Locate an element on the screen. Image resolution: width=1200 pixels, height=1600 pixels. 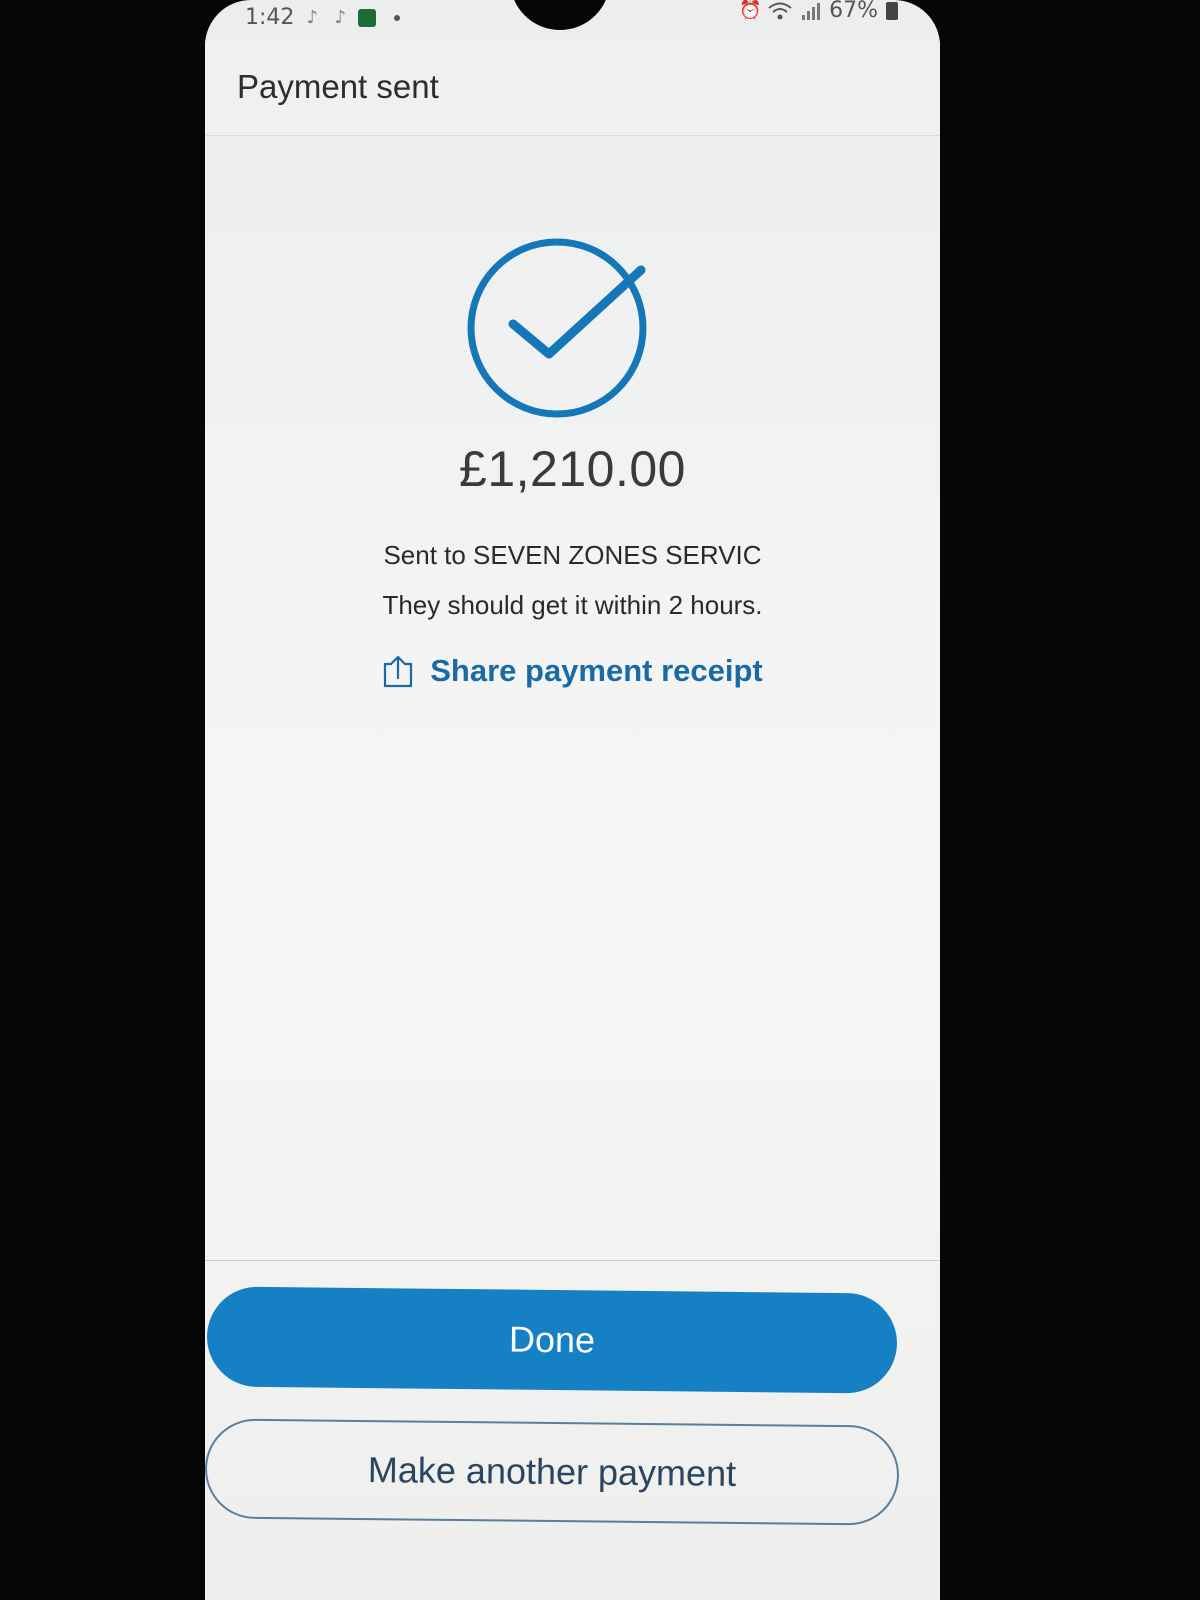
share-receipt-link: Share payment receipt is located at coordinates (572, 671).